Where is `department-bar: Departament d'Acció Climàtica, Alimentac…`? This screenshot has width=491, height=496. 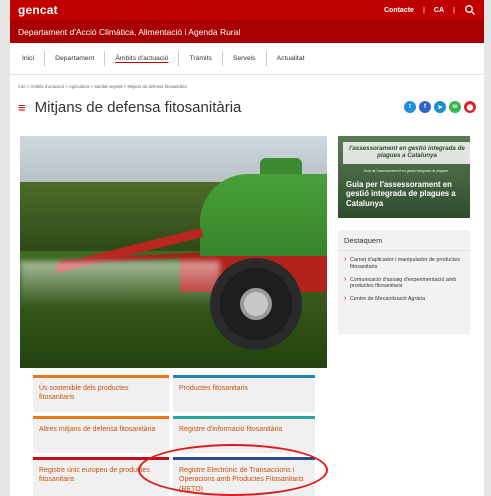
department-bar: Departament d'Acció Climàtica, Alimentac… is located at coordinates (247, 31).